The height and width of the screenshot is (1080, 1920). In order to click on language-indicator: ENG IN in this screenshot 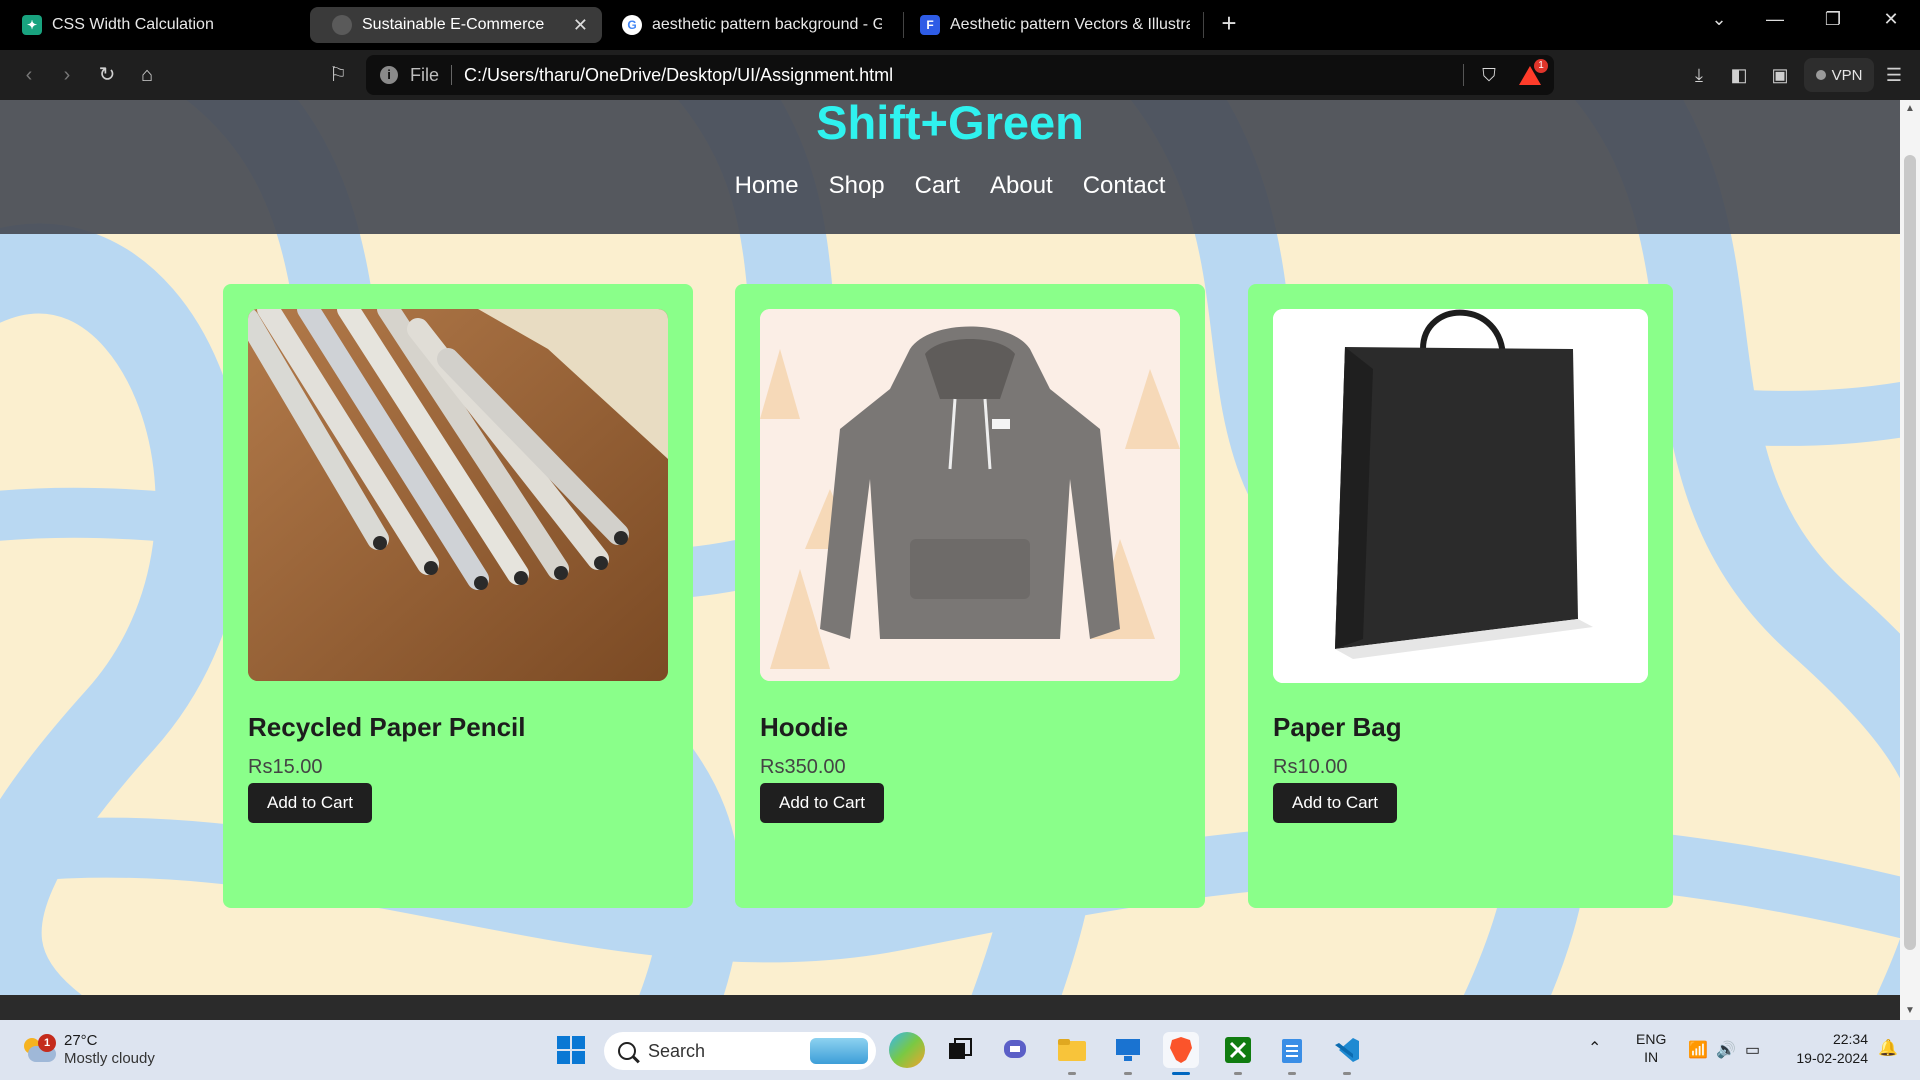, I will do `click(1651, 1055)`.